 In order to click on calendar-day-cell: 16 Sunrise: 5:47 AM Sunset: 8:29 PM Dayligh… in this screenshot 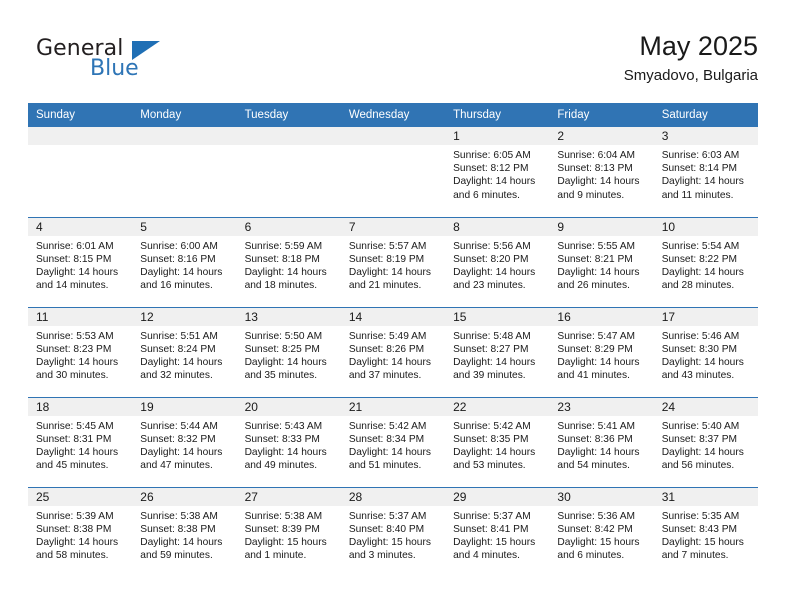, I will do `click(601, 351)`.